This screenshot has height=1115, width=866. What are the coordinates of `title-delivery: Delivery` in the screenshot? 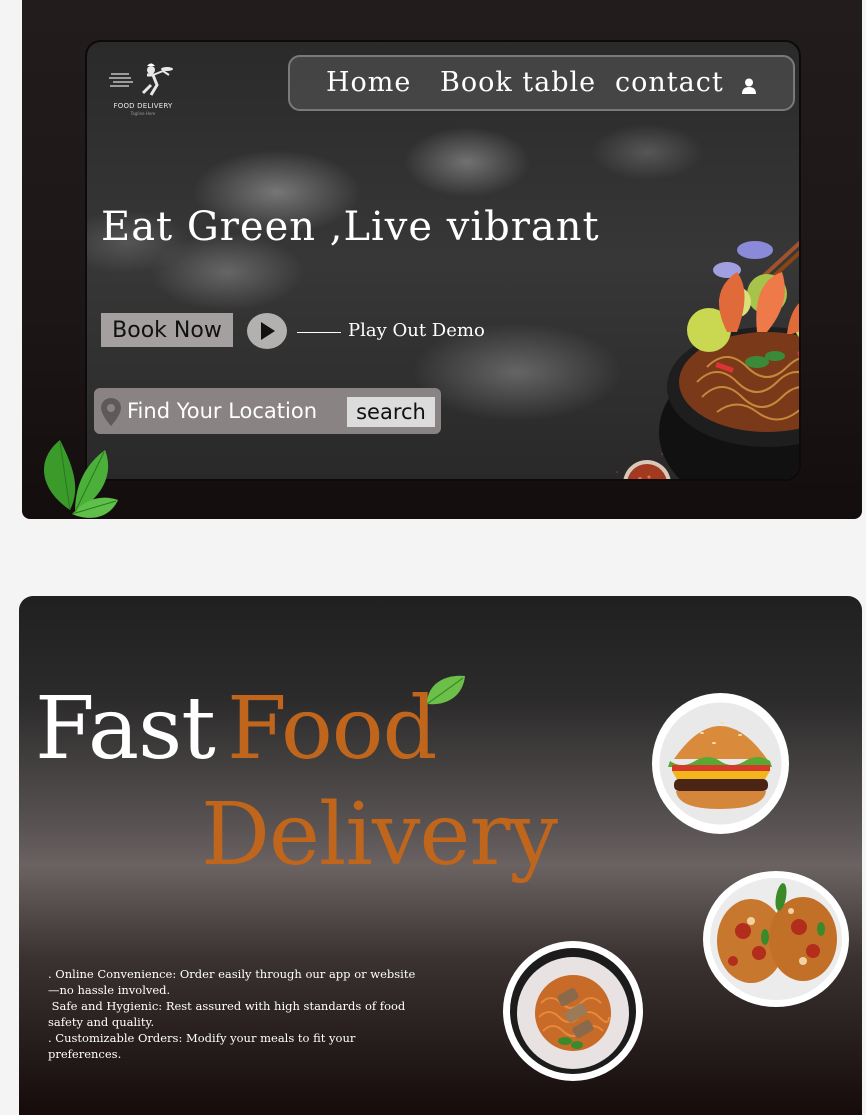 It's located at (379, 835).